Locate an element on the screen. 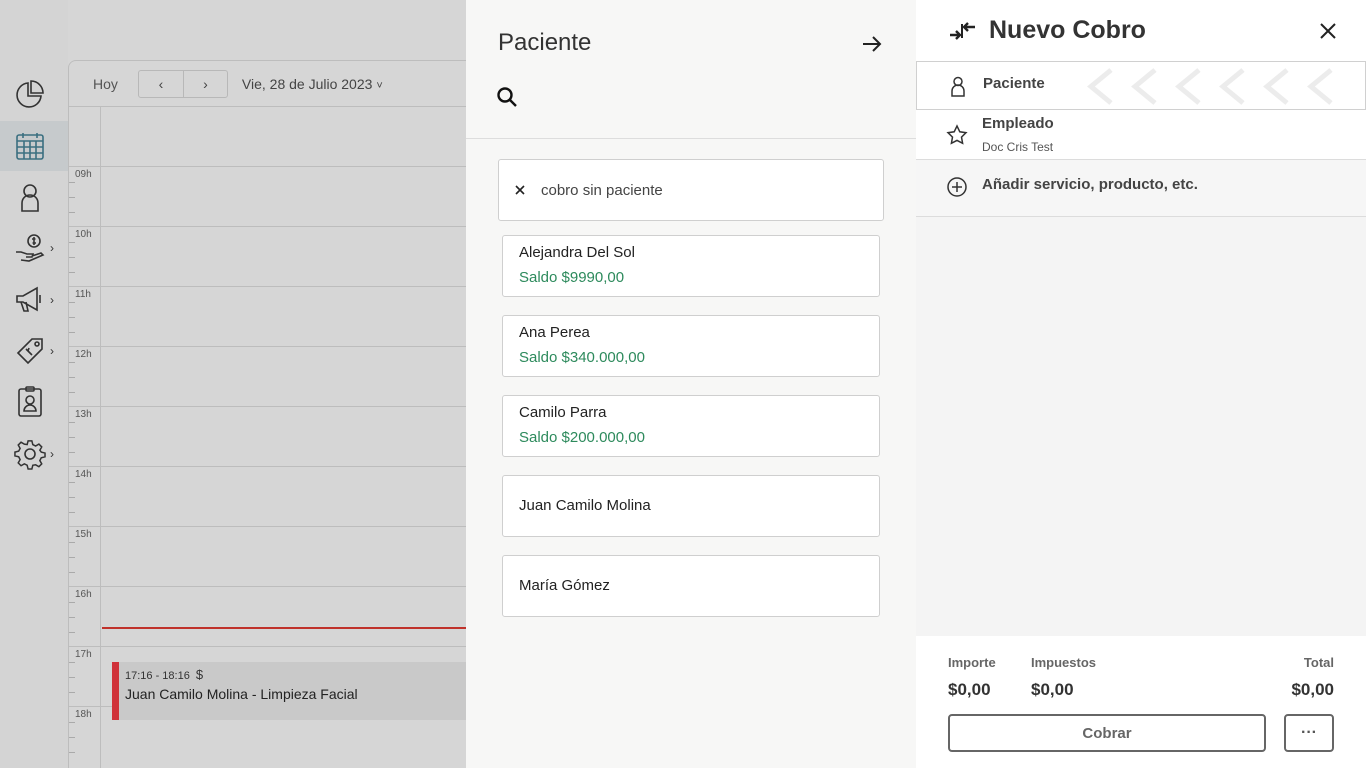 The width and height of the screenshot is (1366, 768). patient-name: Ana Perea is located at coordinates (554, 332).